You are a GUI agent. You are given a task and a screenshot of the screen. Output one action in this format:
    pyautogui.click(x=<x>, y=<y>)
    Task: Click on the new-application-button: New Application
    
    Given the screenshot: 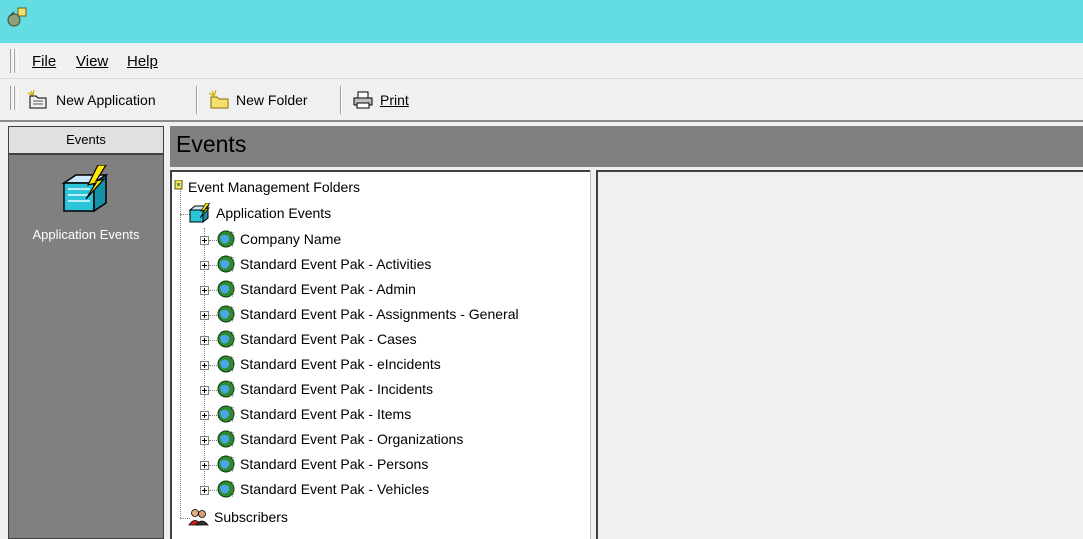 What is the action you would take?
    pyautogui.click(x=92, y=100)
    